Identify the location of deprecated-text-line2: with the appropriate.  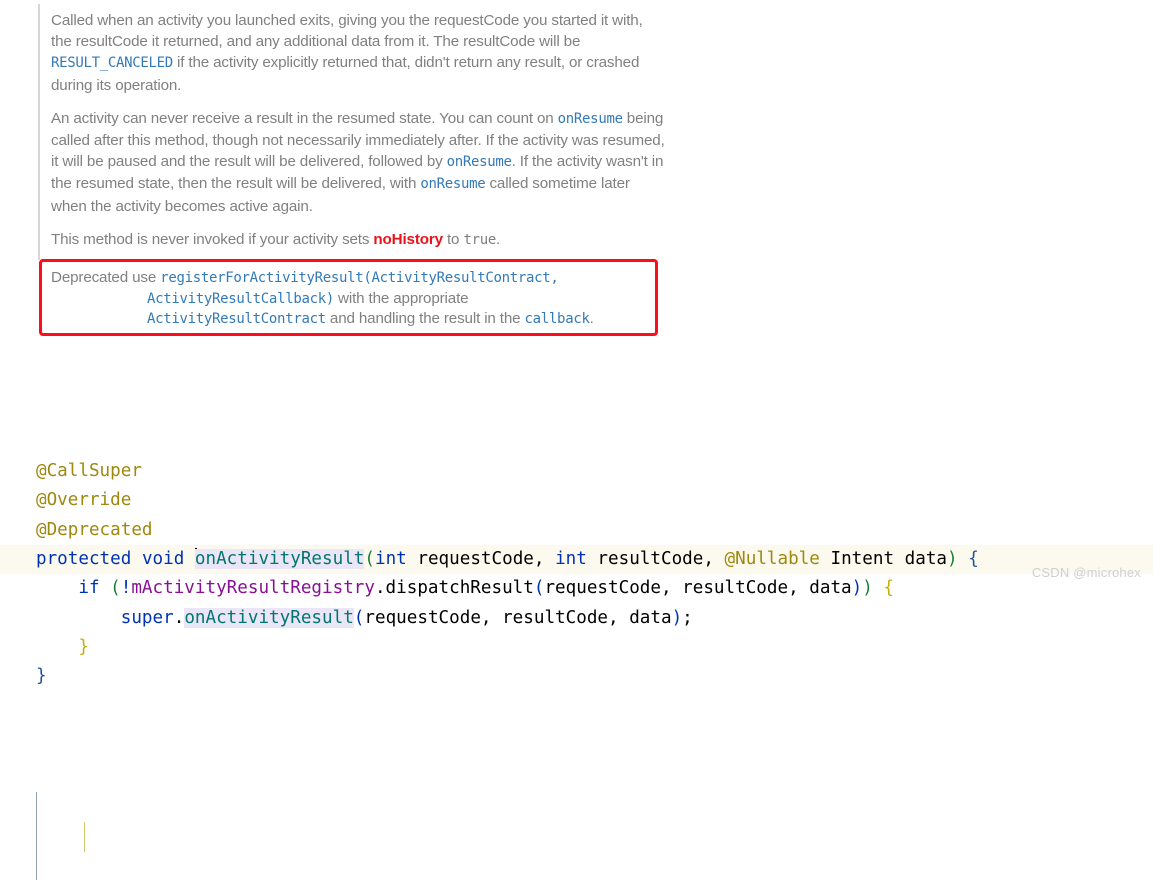
(401, 298).